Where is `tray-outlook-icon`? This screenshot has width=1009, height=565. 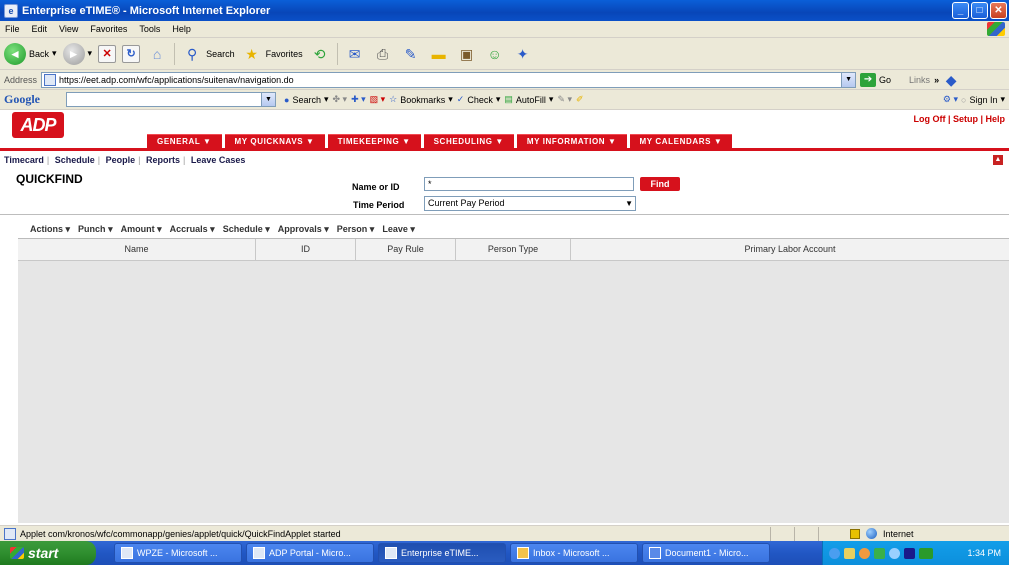
tray-outlook-icon is located at coordinates (864, 553).